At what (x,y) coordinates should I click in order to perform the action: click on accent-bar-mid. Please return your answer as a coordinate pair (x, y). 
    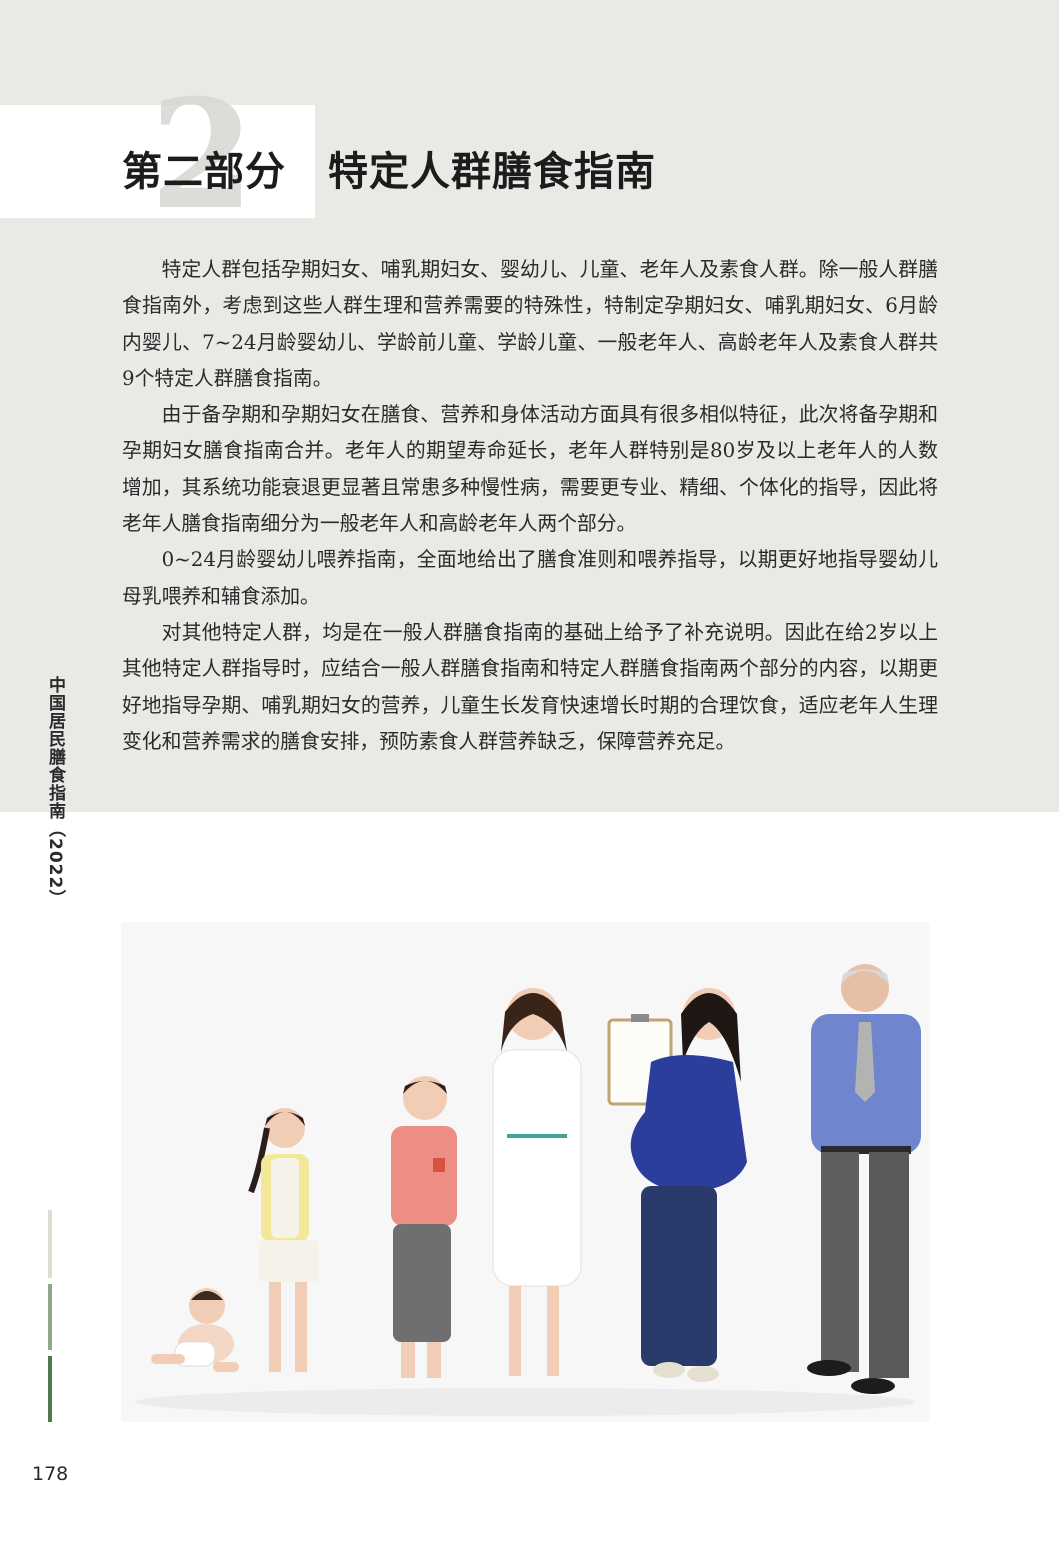
    Looking at the image, I should click on (50, 1317).